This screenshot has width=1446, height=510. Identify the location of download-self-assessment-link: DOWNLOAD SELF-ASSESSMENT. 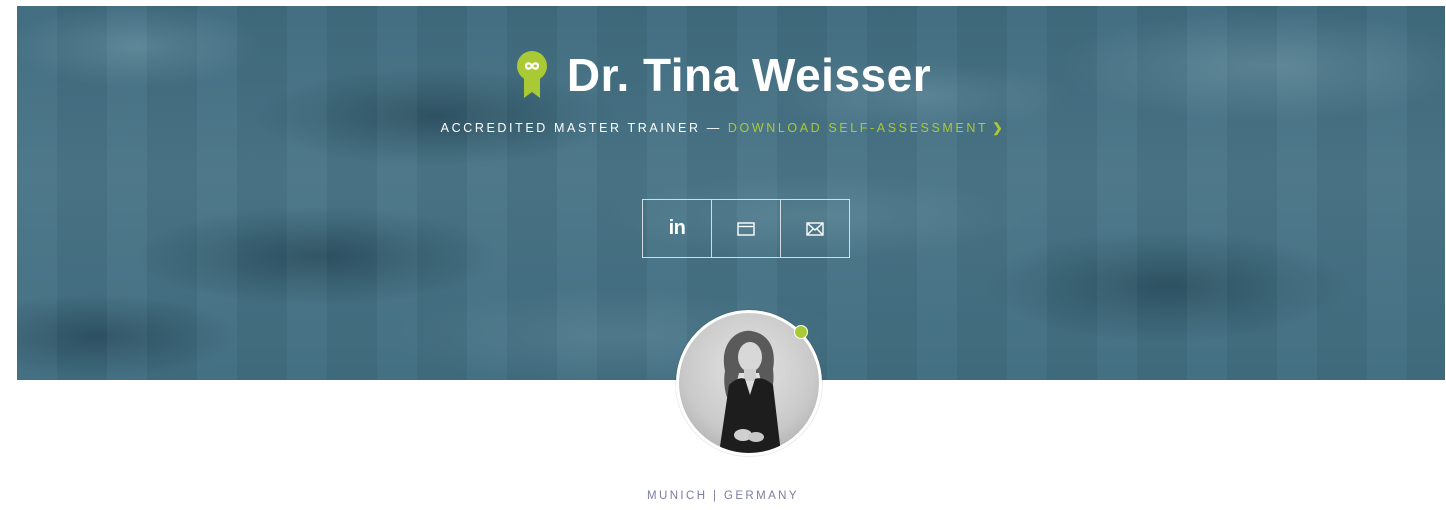
(858, 128).